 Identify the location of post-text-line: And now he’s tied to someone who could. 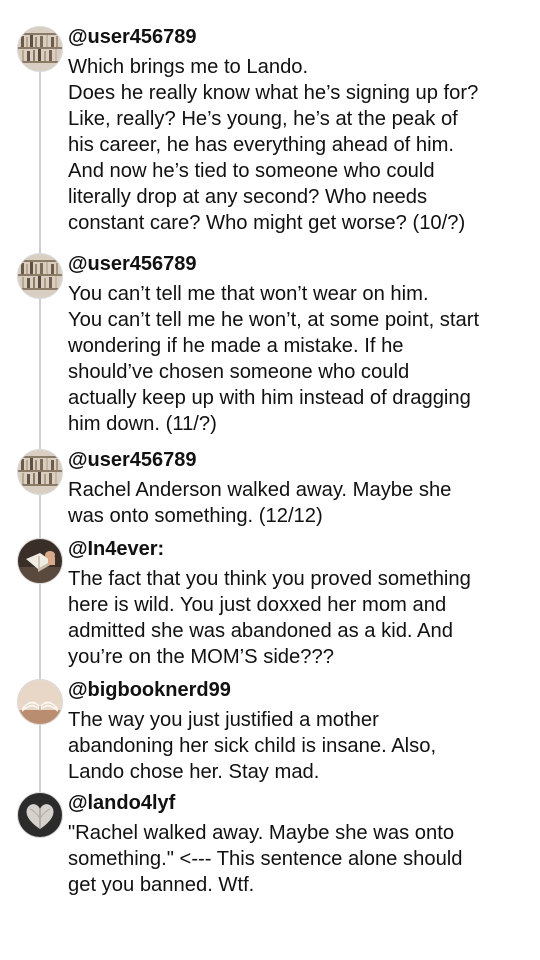
(251, 171).